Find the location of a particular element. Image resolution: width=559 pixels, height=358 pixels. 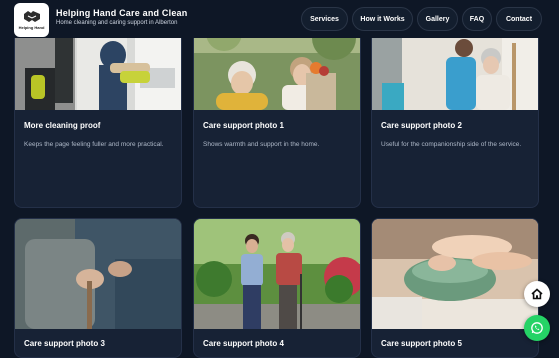

nav-services: Services is located at coordinates (324, 19).